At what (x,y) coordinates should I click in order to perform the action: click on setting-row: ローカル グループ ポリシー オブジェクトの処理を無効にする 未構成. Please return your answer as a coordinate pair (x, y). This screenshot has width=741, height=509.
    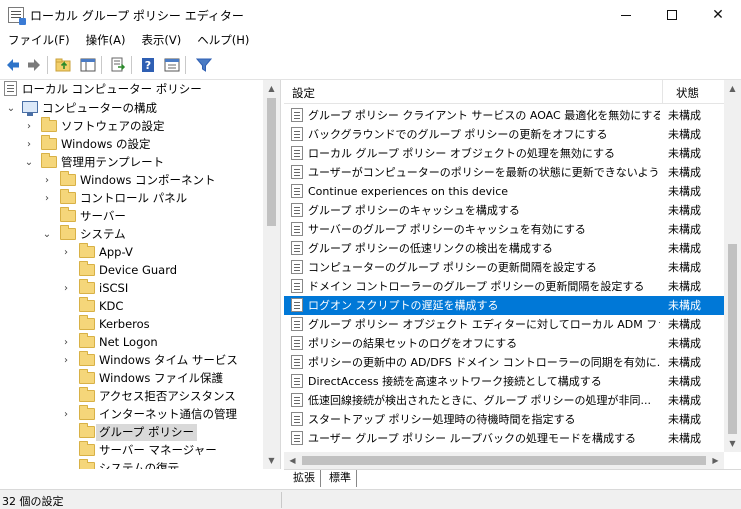
    Looking at the image, I should click on (504, 153).